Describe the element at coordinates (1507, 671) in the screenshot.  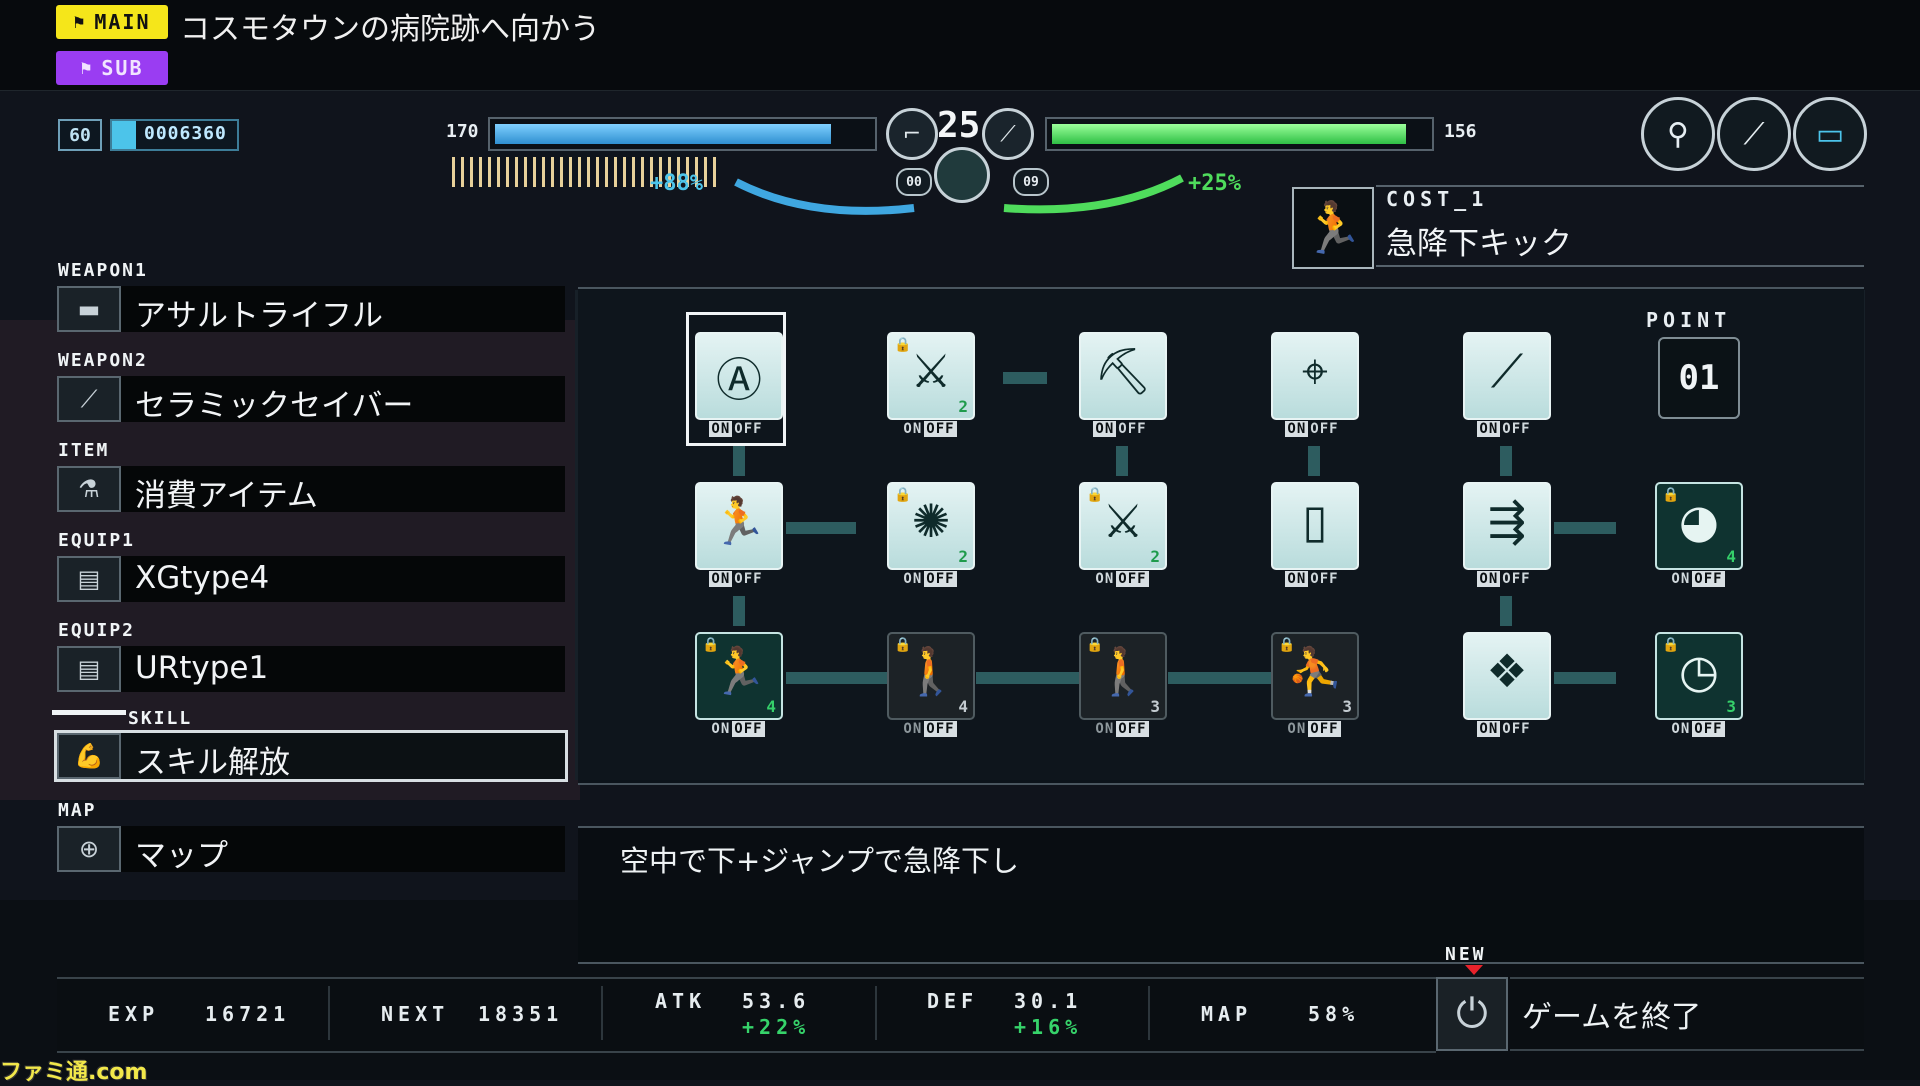
I see `flames-icon: ❖` at that location.